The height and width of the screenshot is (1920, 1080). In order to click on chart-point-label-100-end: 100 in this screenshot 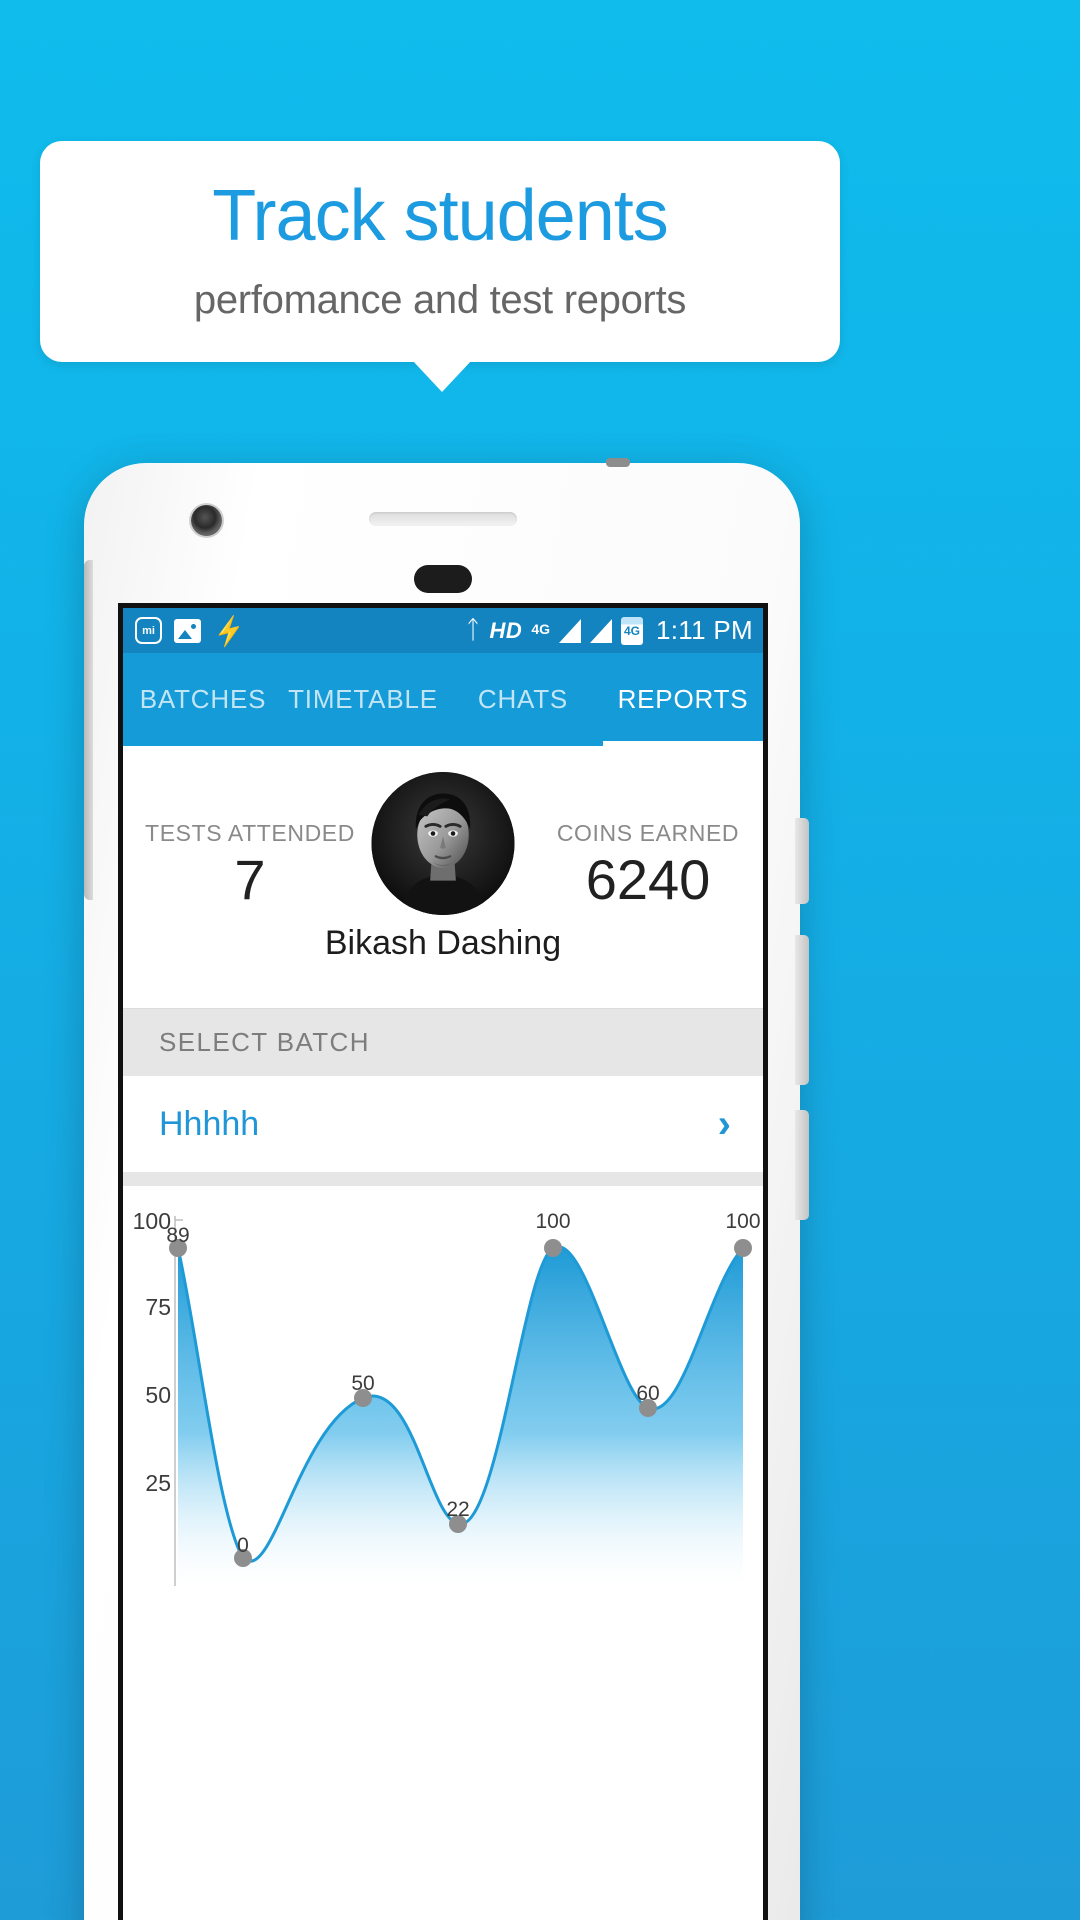, I will do `click(743, 1221)`.